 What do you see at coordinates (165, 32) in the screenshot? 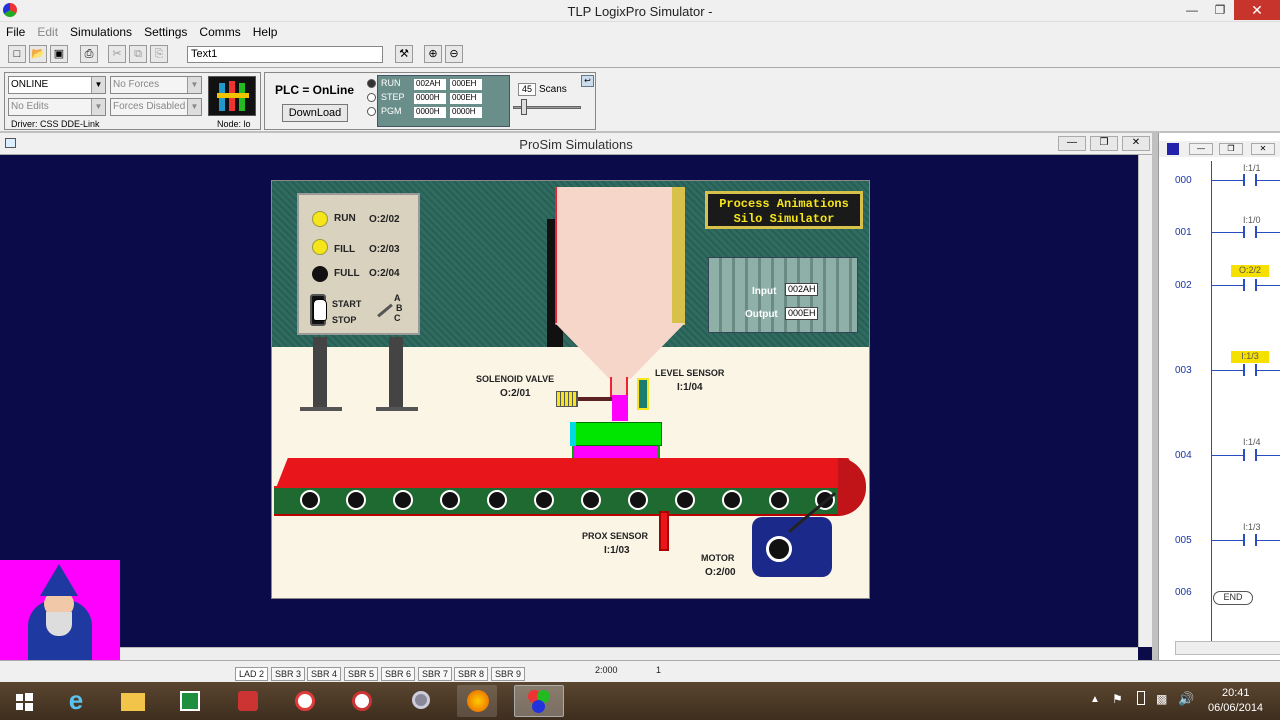
I see `menu-settings: Settings` at bounding box center [165, 32].